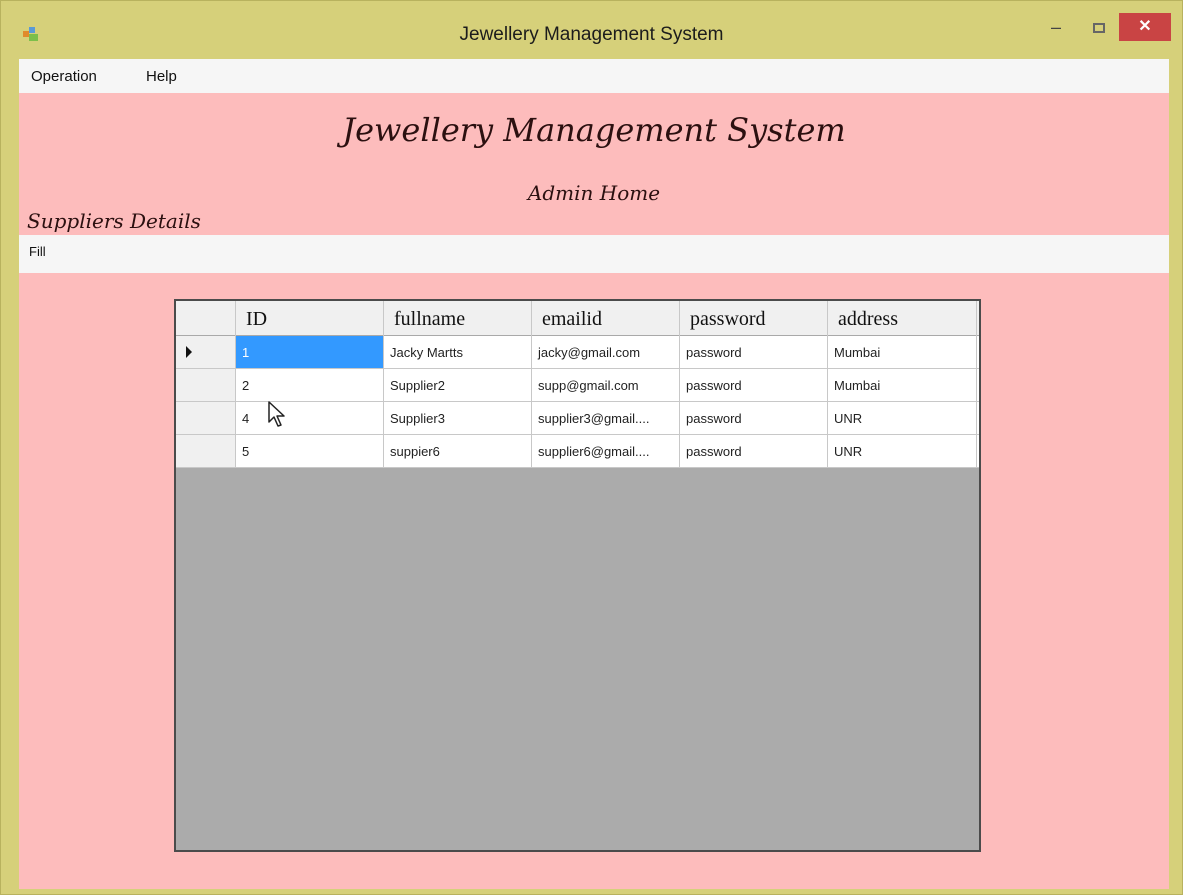 This screenshot has width=1183, height=895. Describe the element at coordinates (458, 352) in the screenshot. I see `cell-fullname: Jacky Martts` at that location.